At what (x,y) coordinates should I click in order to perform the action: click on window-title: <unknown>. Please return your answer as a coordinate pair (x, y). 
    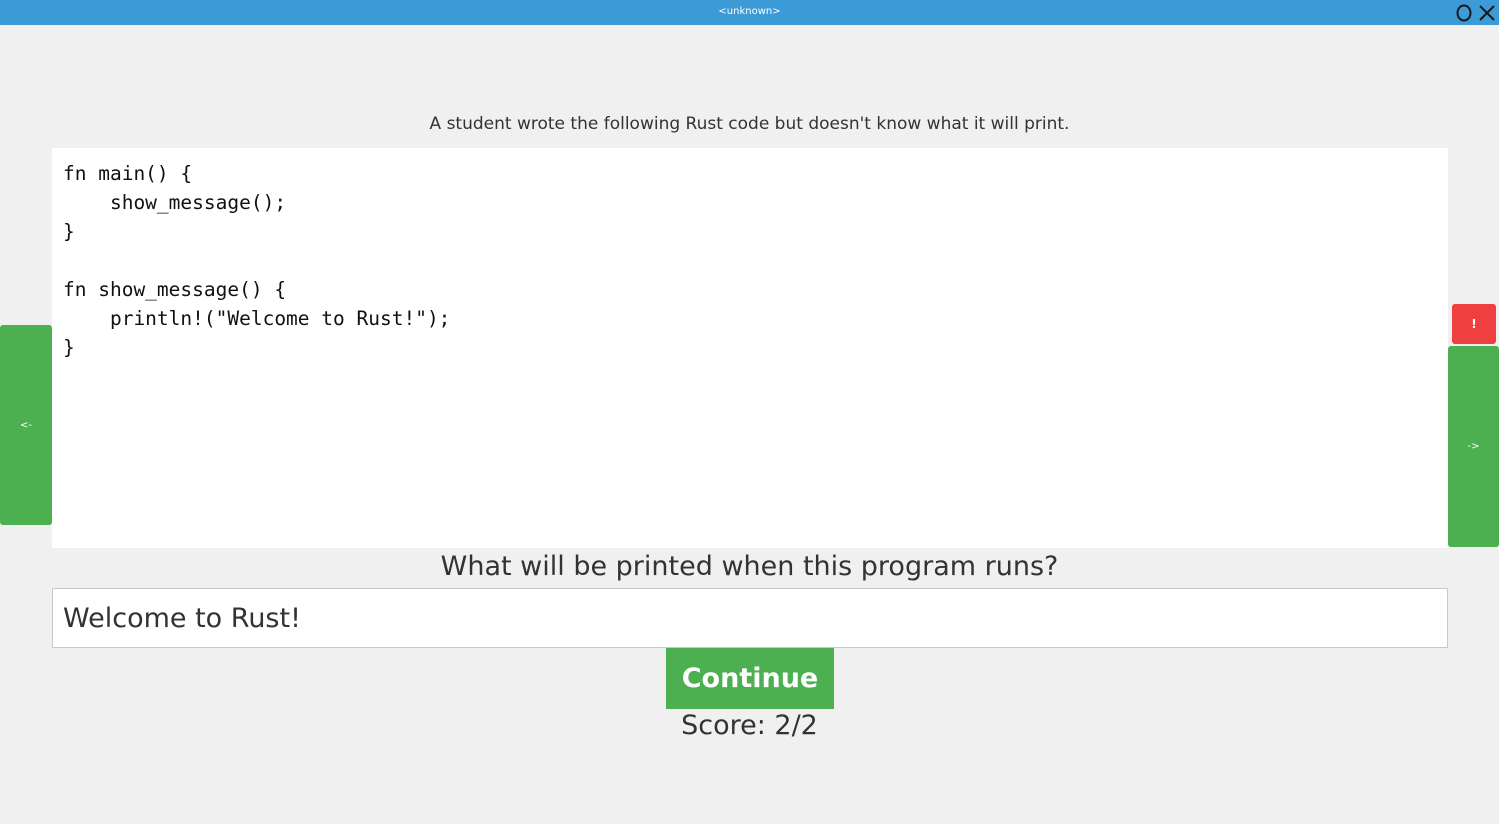
    Looking at the image, I should click on (749, 11).